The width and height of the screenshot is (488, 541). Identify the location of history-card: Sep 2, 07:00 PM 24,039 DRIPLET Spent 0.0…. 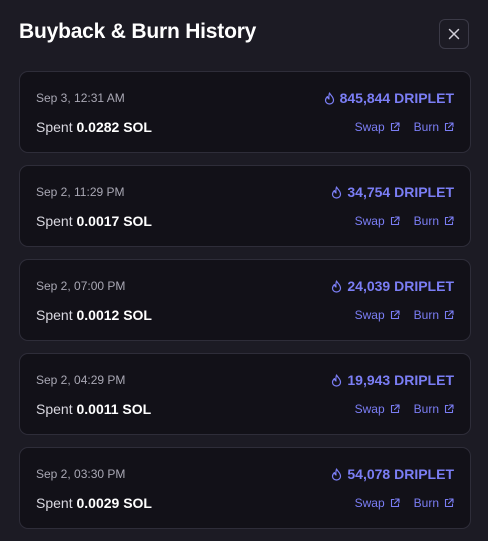
(245, 300).